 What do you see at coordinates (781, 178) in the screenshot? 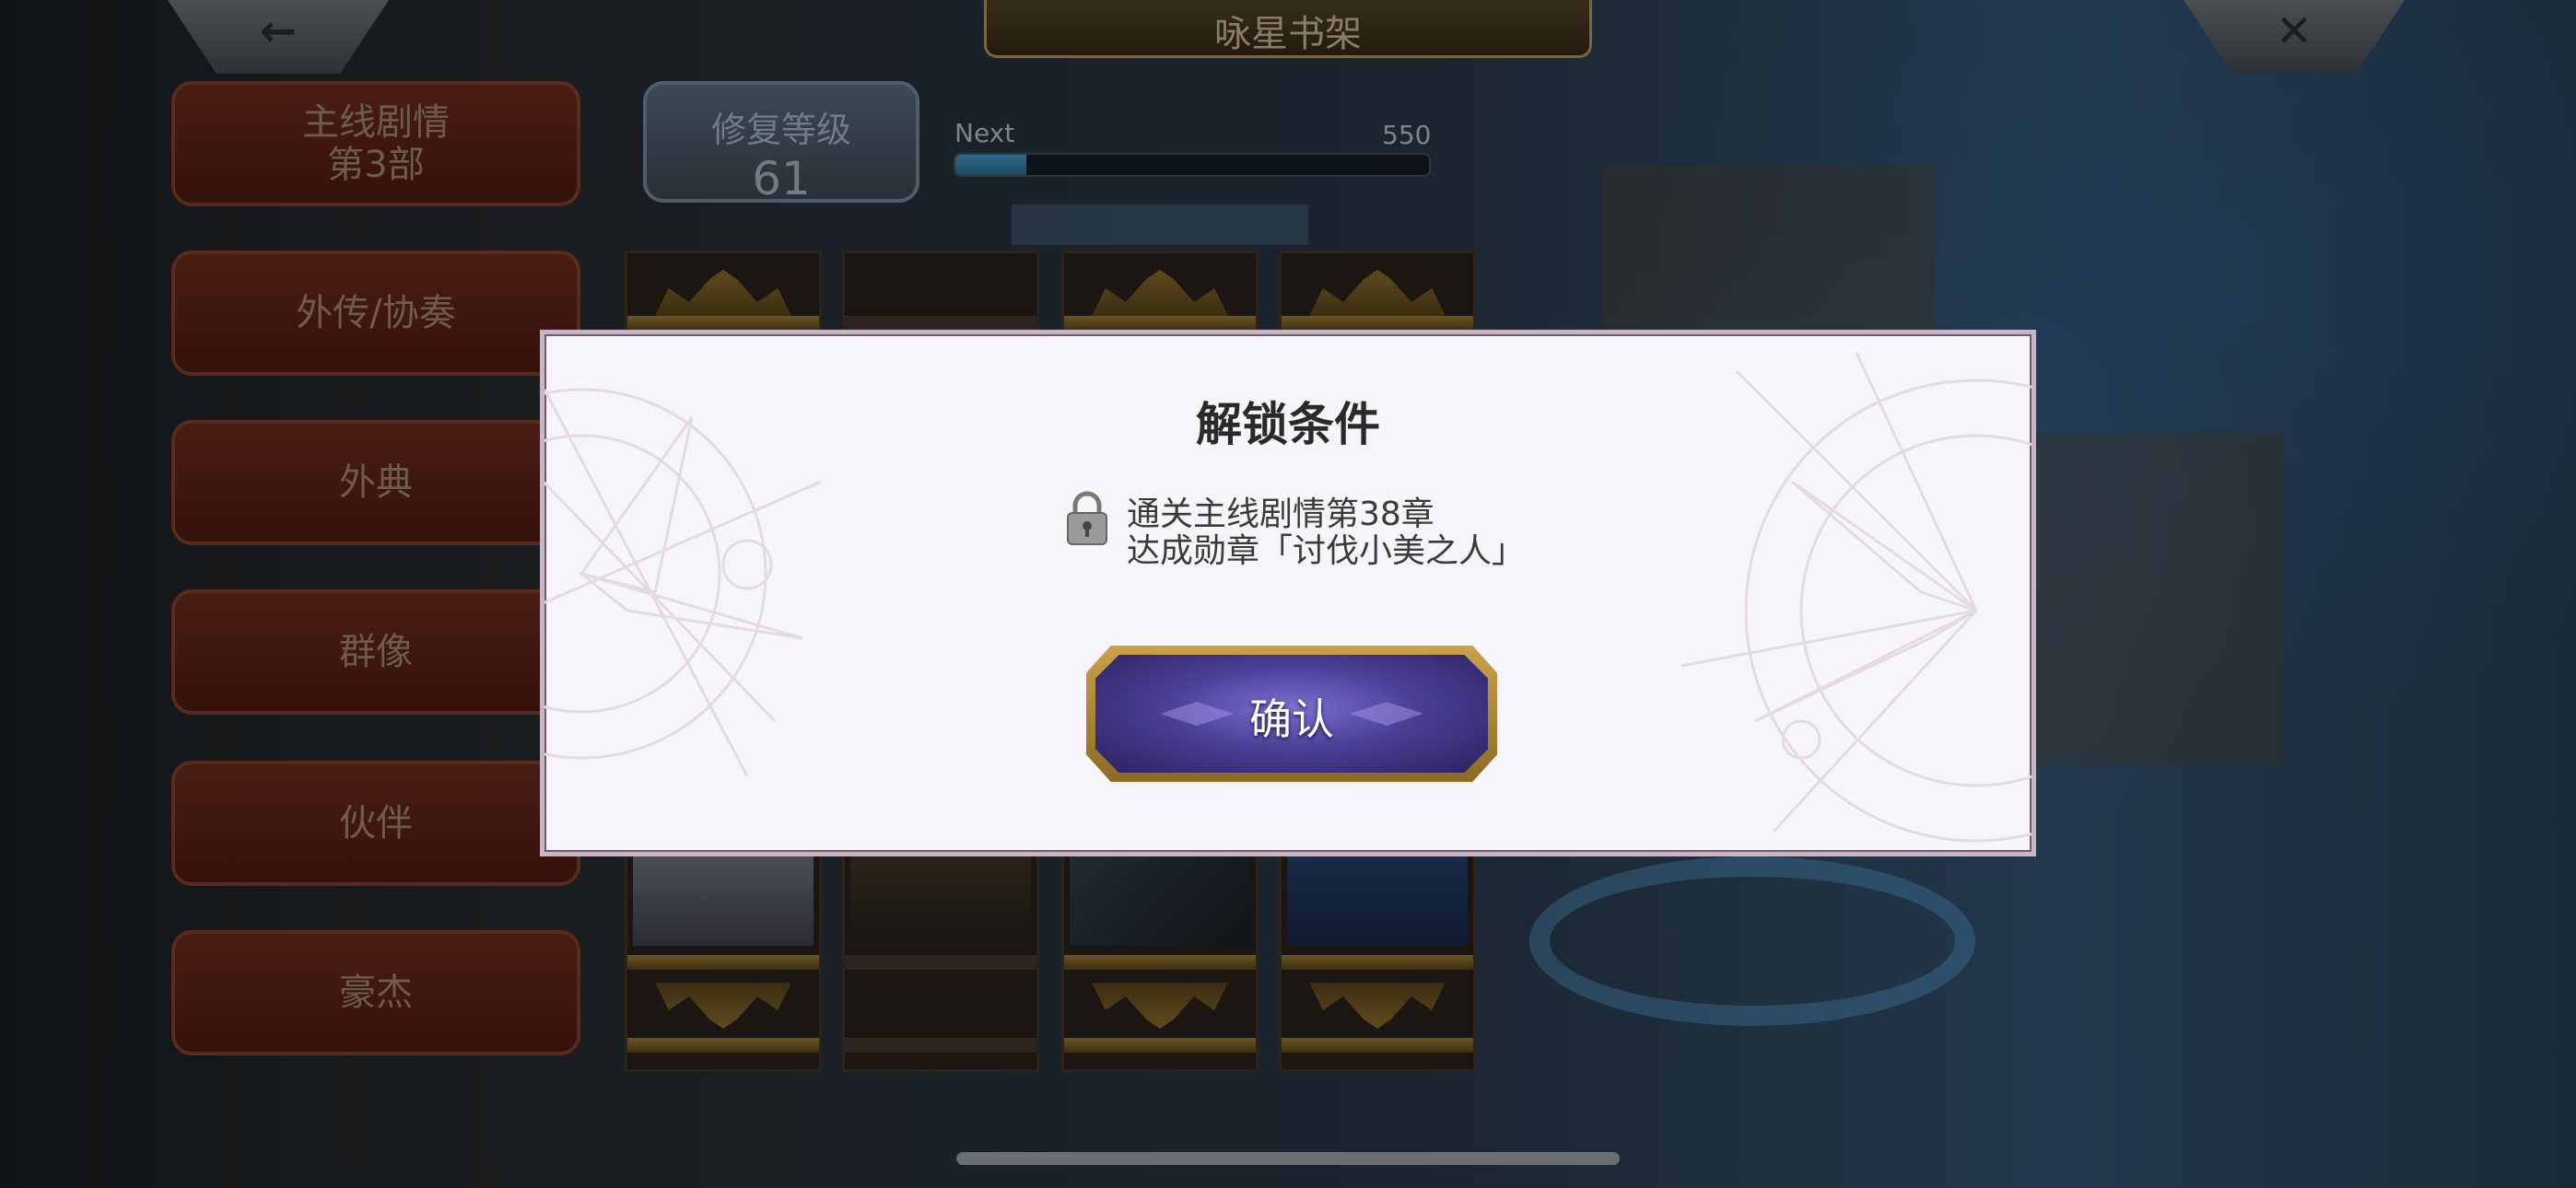
I see `repair-level-value: 61` at bounding box center [781, 178].